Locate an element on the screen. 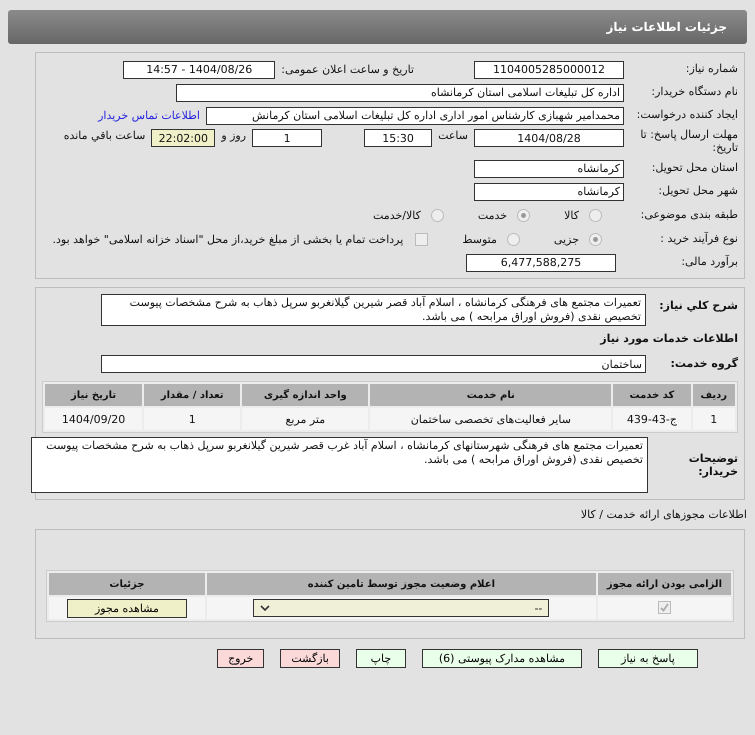 Image resolution: width=755 pixels, height=735 pixels. column-header: نام خدمت is located at coordinates (491, 395).